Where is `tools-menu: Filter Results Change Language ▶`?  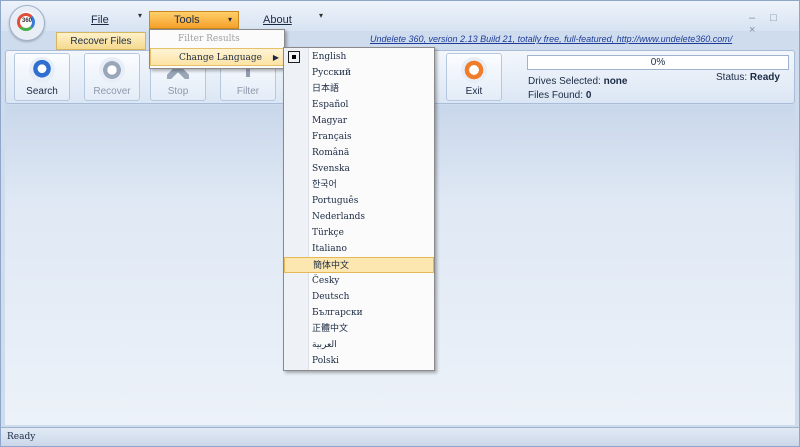 tools-menu: Filter Results Change Language ▶ is located at coordinates (217, 49).